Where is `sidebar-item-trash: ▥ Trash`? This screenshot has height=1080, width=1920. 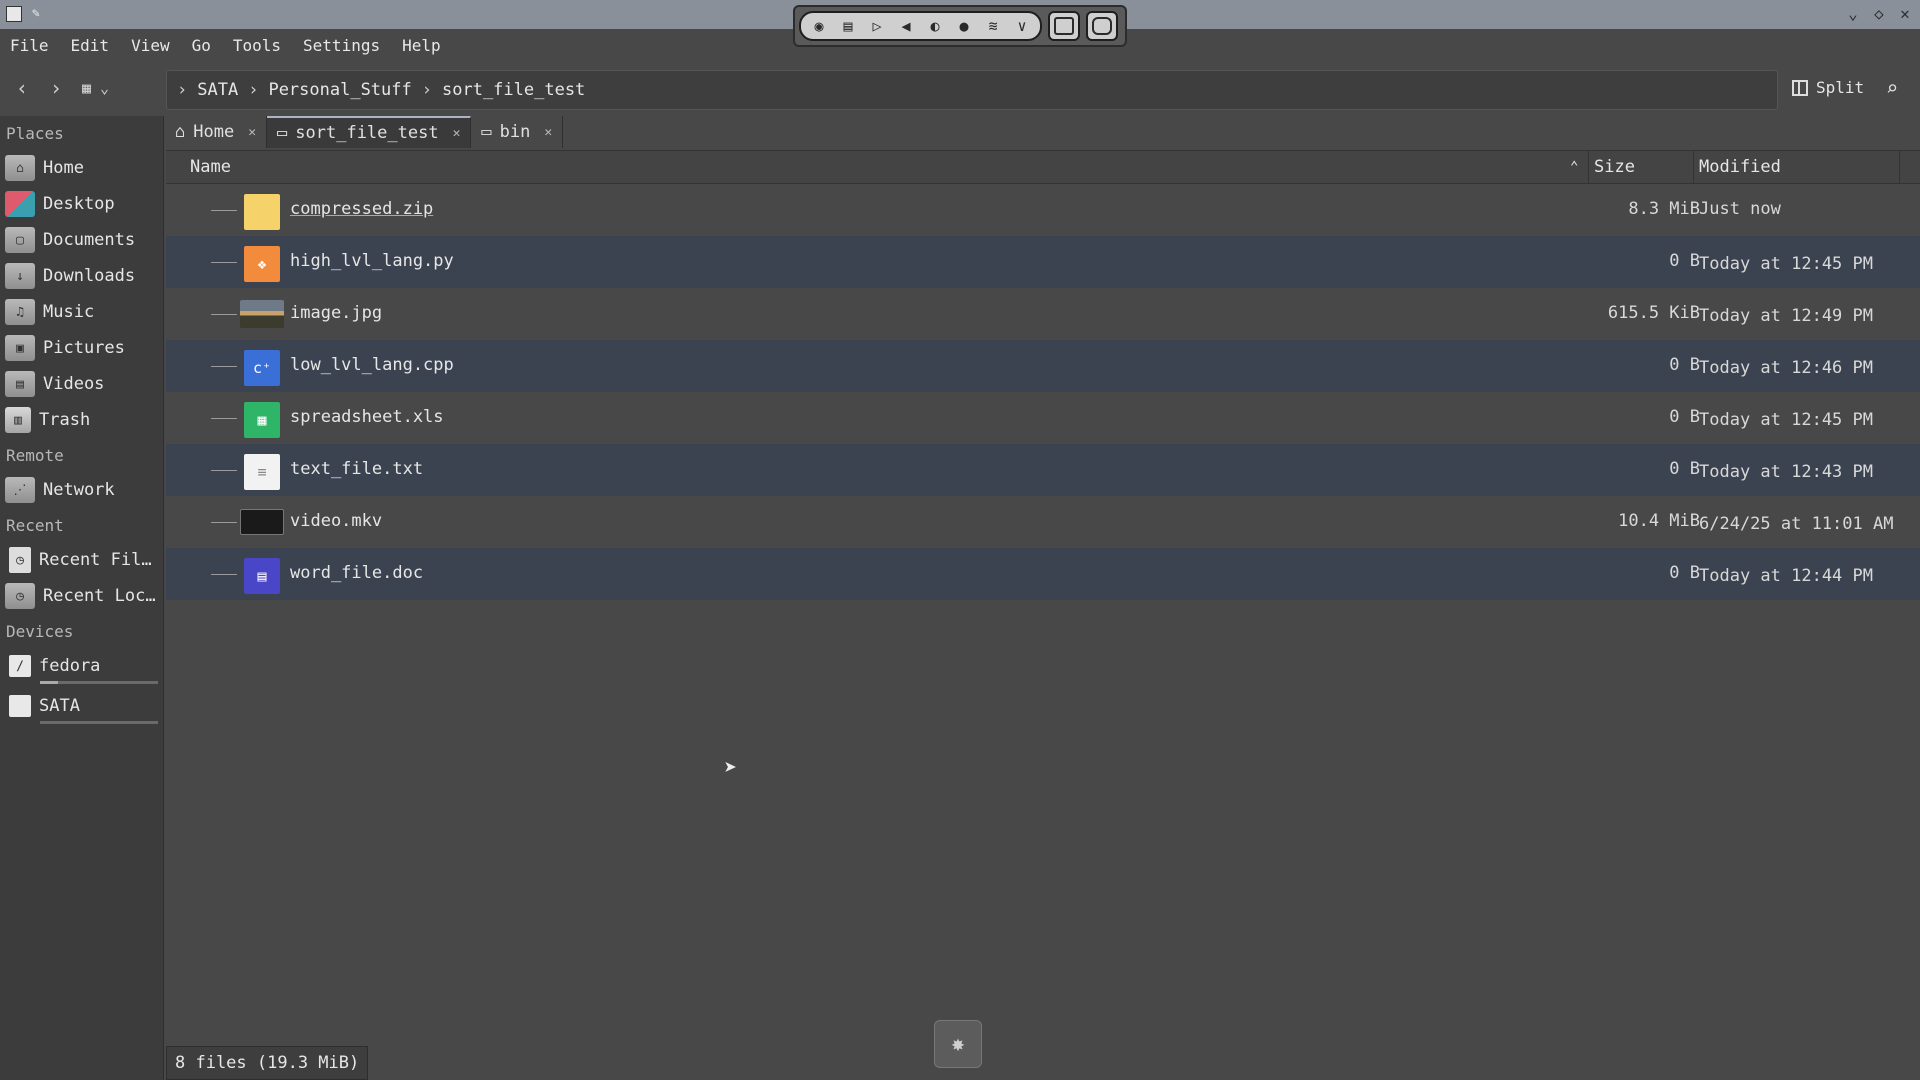 sidebar-item-trash: ▥ Trash is located at coordinates (81, 420).